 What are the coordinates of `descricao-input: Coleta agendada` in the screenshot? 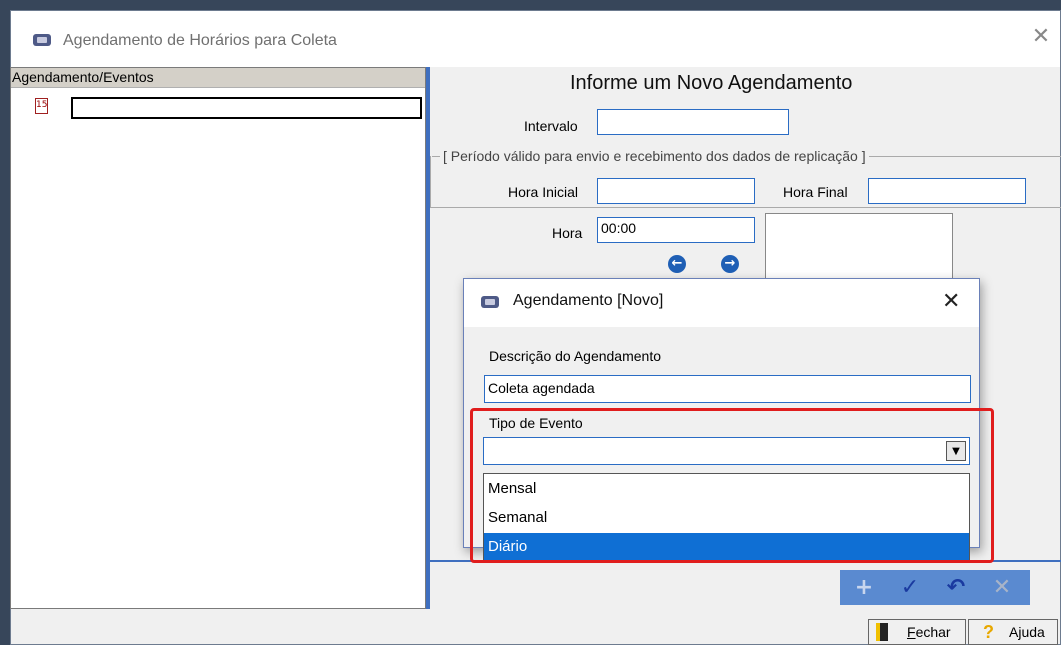 It's located at (727, 389).